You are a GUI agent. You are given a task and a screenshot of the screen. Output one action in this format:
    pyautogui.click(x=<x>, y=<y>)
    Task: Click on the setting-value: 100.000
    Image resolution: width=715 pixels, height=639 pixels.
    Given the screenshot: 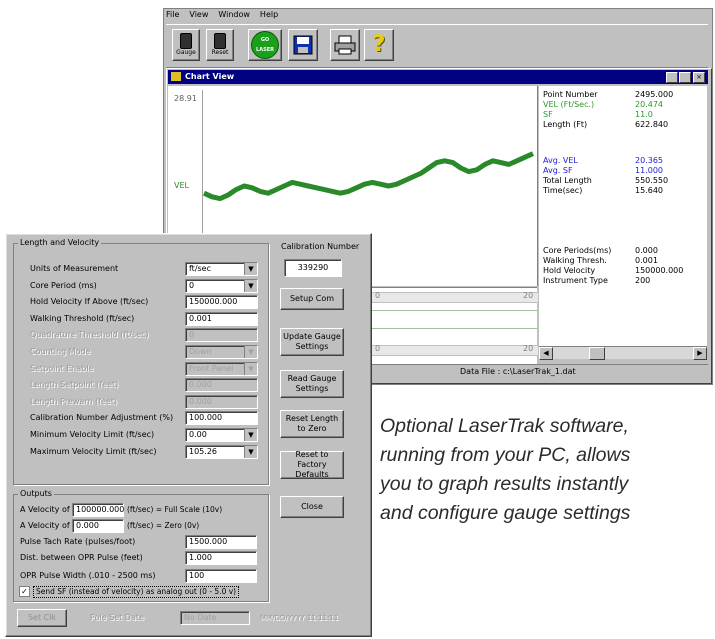 What is the action you would take?
    pyautogui.click(x=206, y=417)
    